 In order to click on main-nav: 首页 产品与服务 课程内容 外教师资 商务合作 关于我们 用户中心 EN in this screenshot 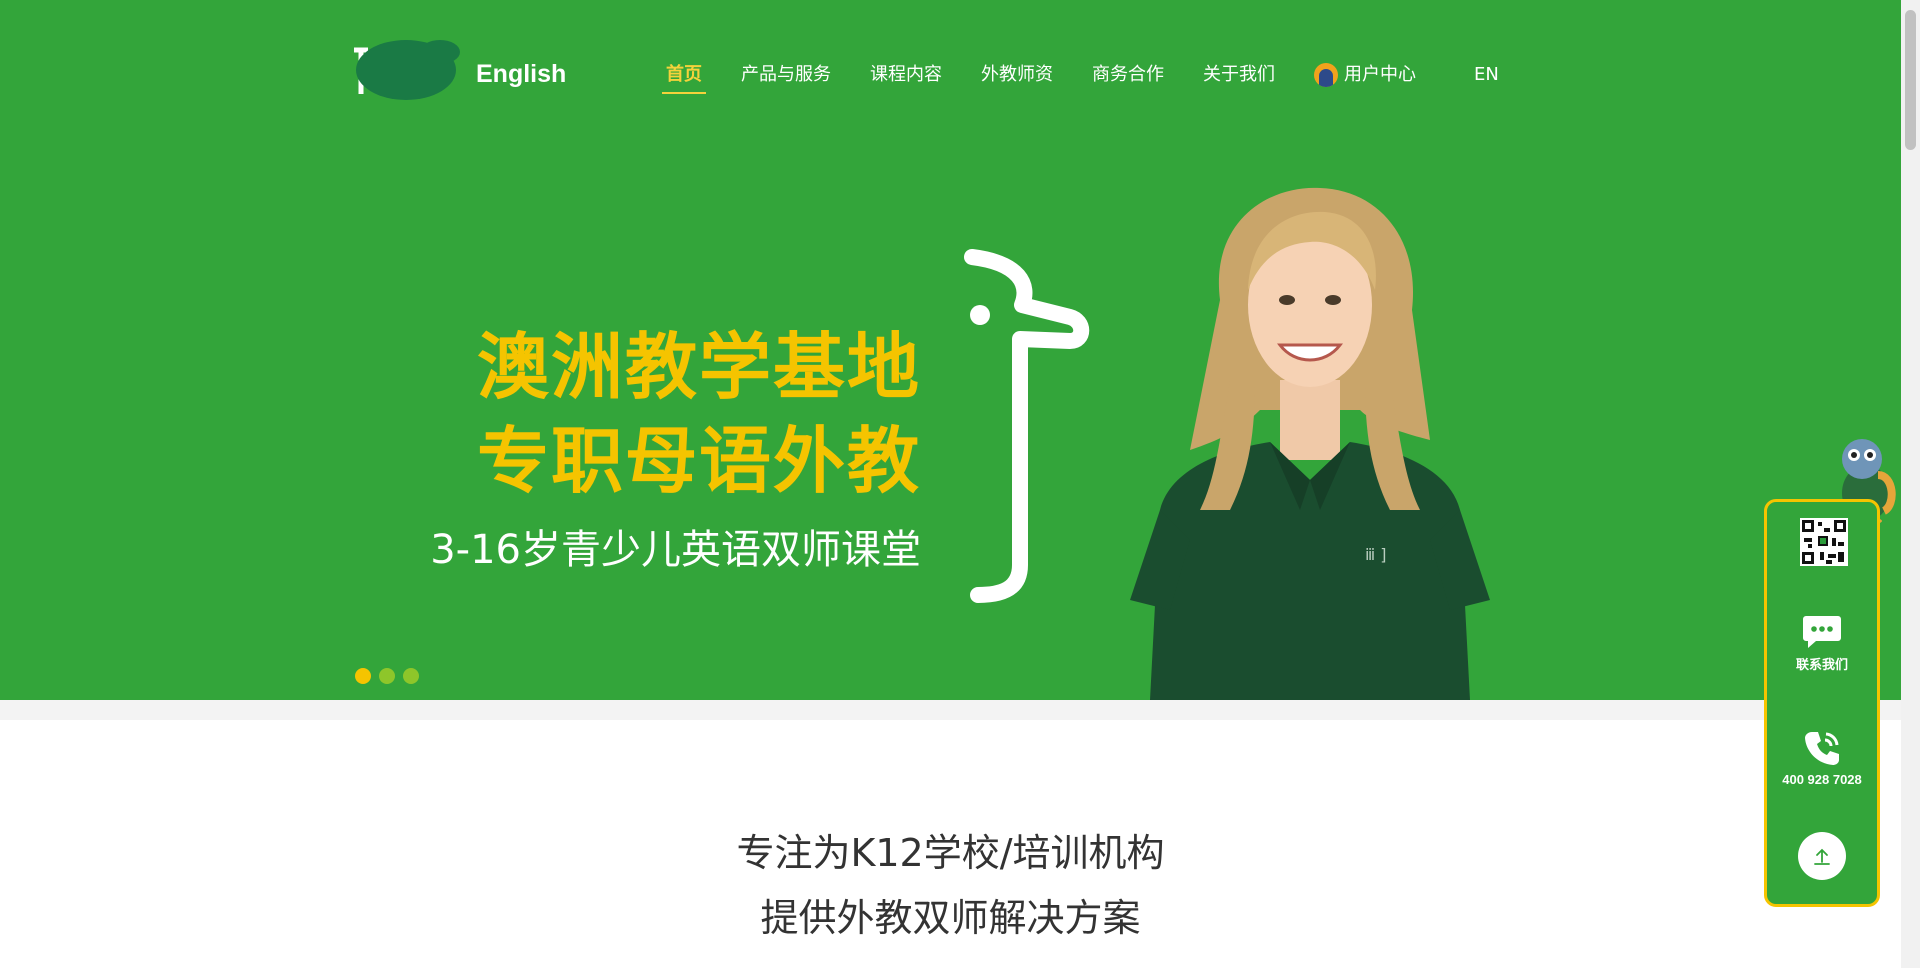, I will do `click(1092, 76)`.